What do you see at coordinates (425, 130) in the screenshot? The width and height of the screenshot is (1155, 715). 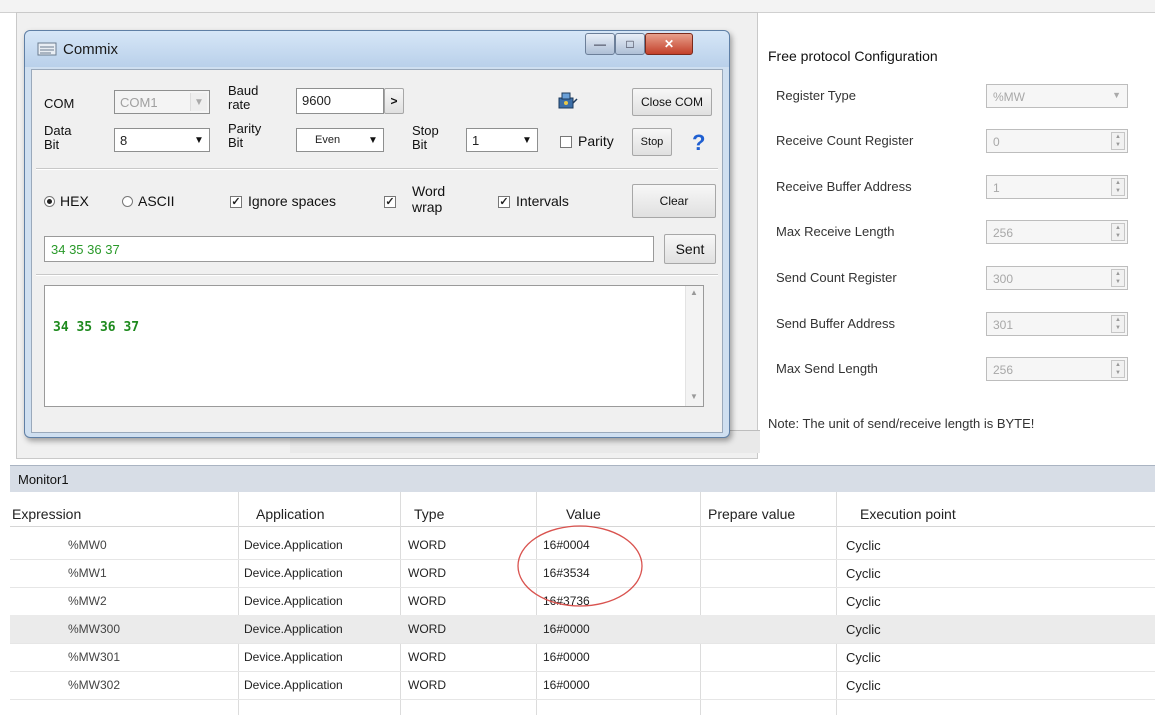 I see `stop-bit-label-line1: Stop` at bounding box center [425, 130].